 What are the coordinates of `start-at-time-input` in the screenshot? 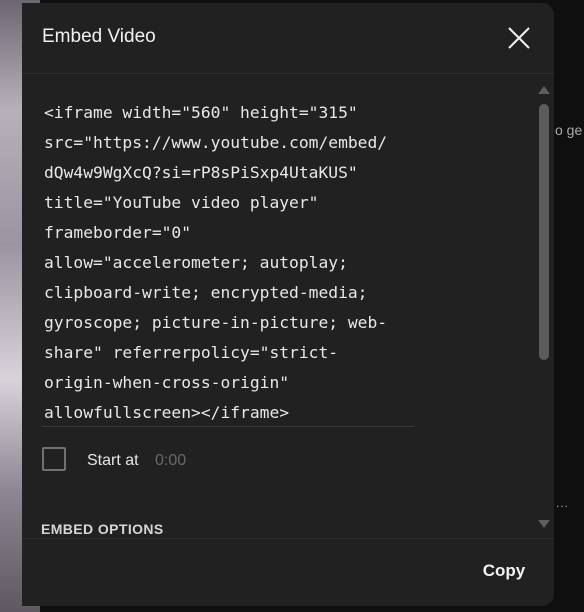 It's located at (180, 461).